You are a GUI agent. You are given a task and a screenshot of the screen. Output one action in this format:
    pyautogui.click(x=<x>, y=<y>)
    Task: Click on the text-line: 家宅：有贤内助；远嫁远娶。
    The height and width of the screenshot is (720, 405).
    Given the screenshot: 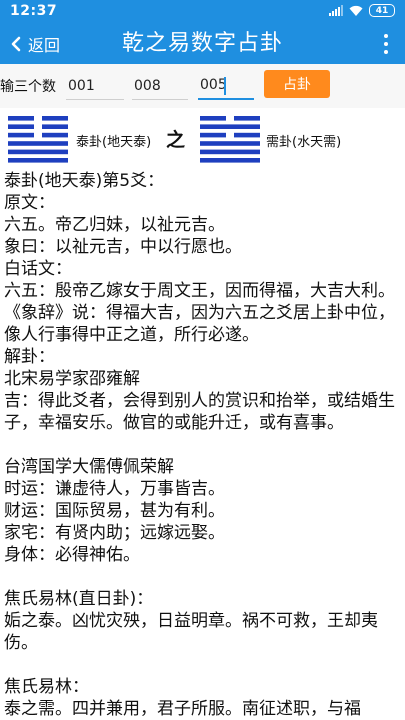 What is the action you would take?
    pyautogui.click(x=114, y=533)
    